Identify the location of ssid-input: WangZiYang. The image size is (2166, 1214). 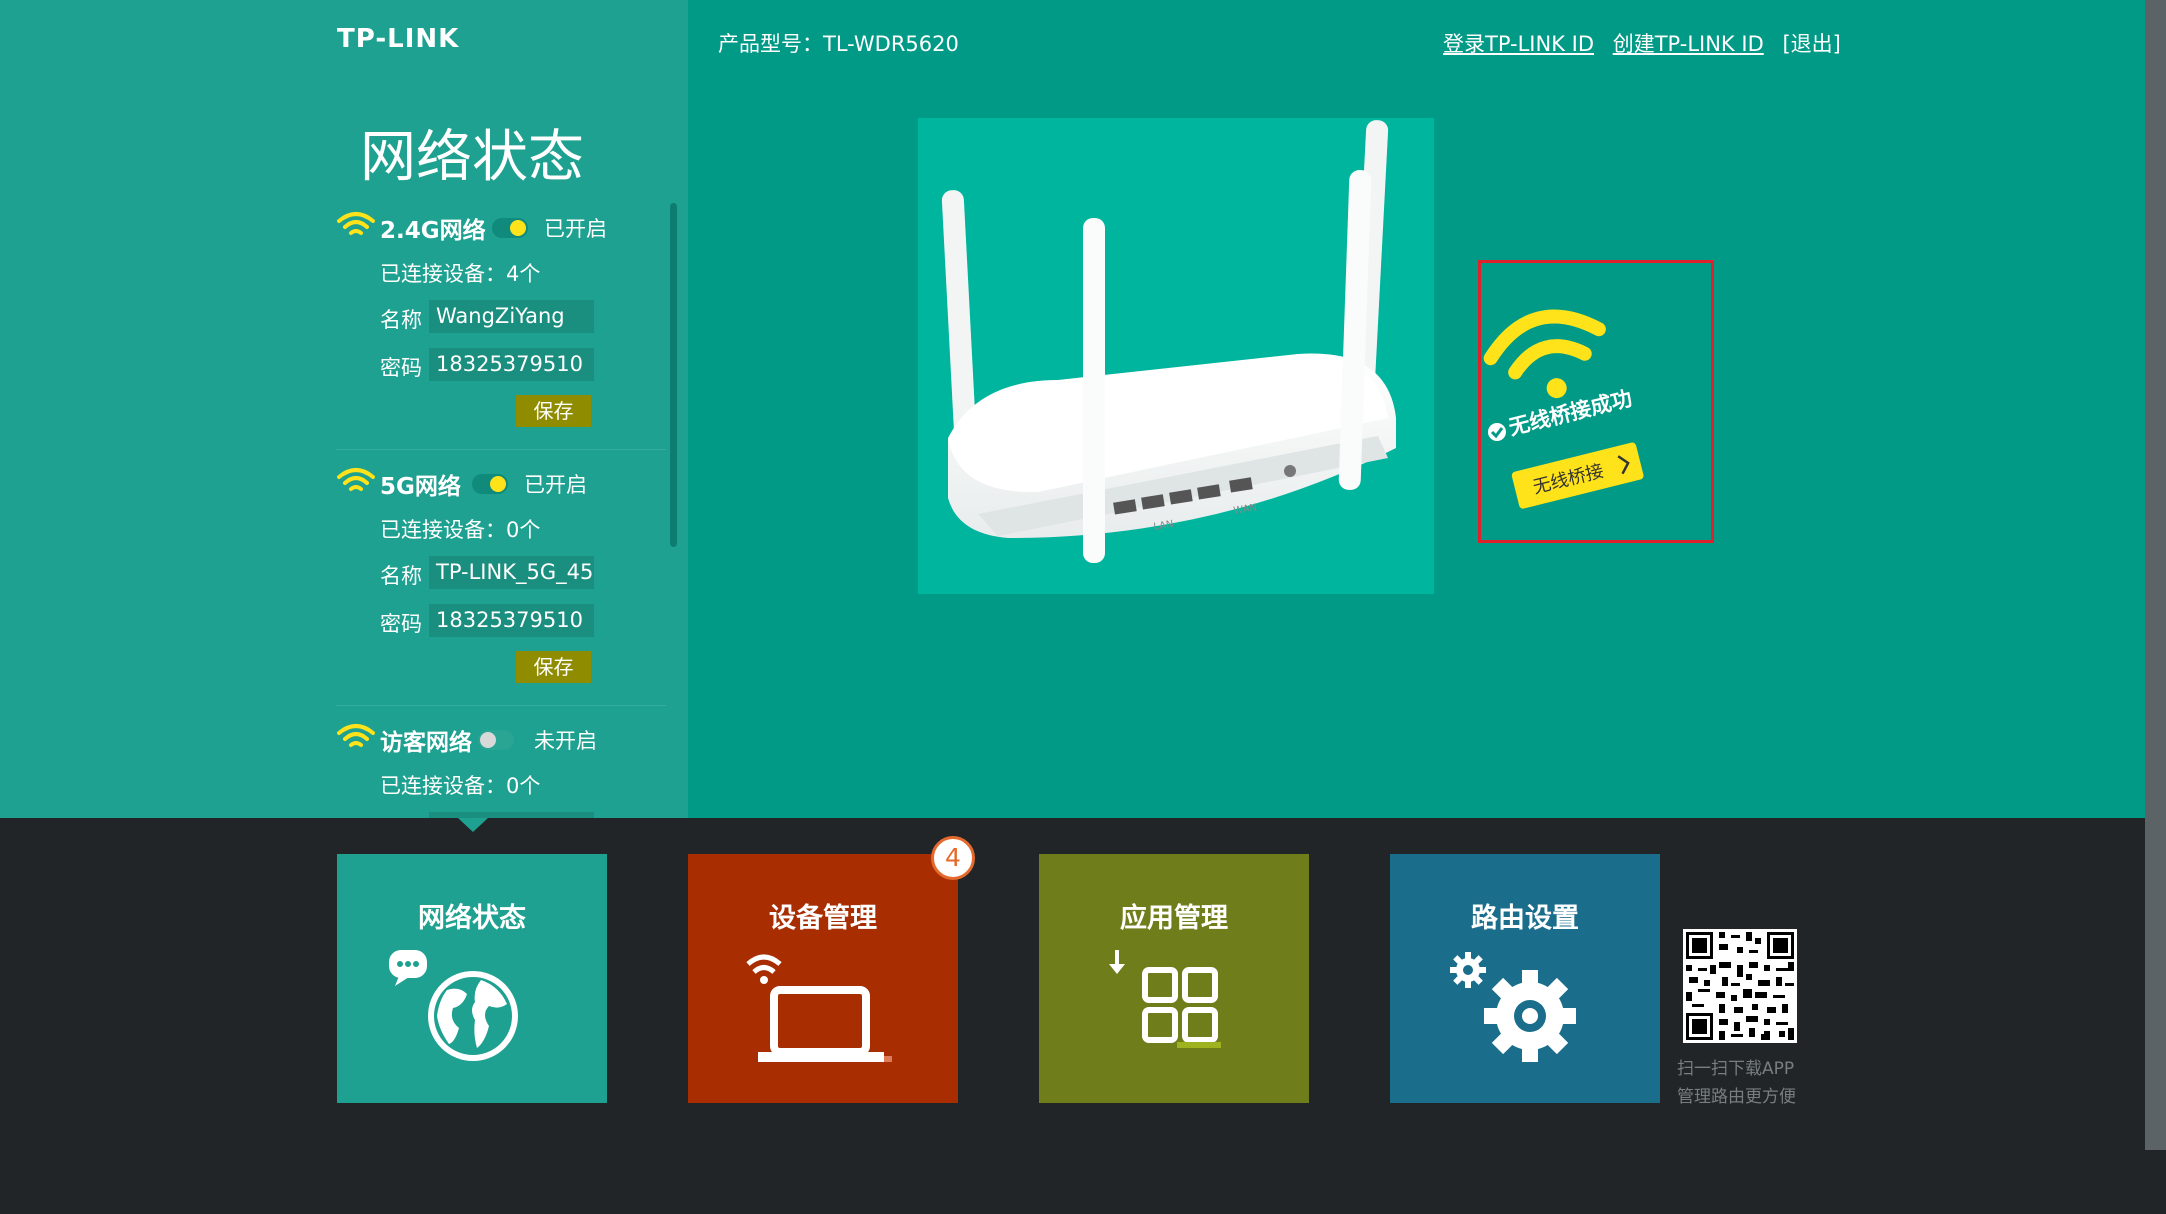
(511, 316).